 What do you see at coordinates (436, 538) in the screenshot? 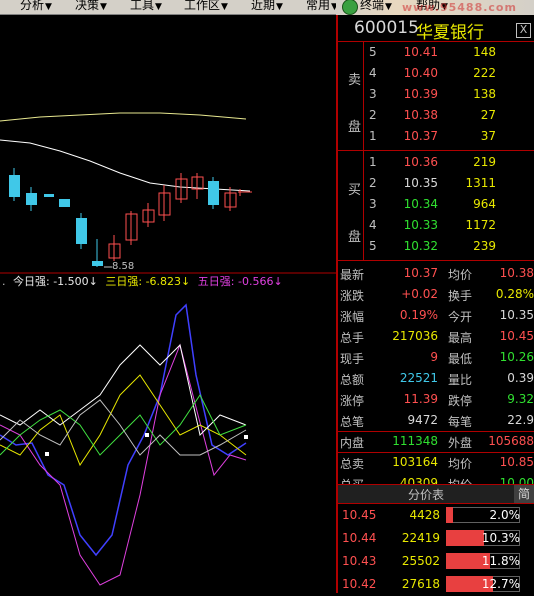
I see `price-distribution-row: 10.44 22419 10.3%` at bounding box center [436, 538].